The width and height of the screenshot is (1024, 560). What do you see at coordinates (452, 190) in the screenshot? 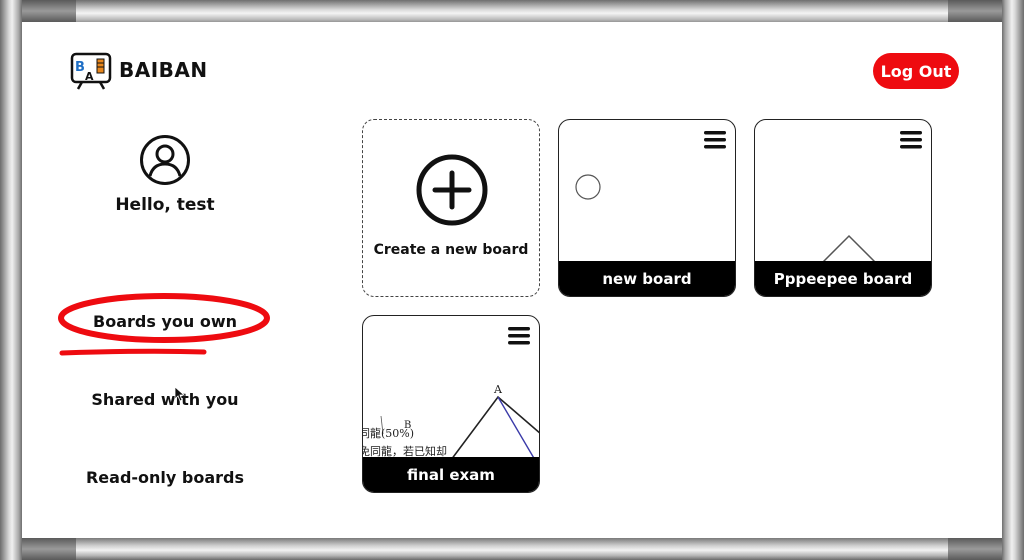
I see `plus-circle-icon` at bounding box center [452, 190].